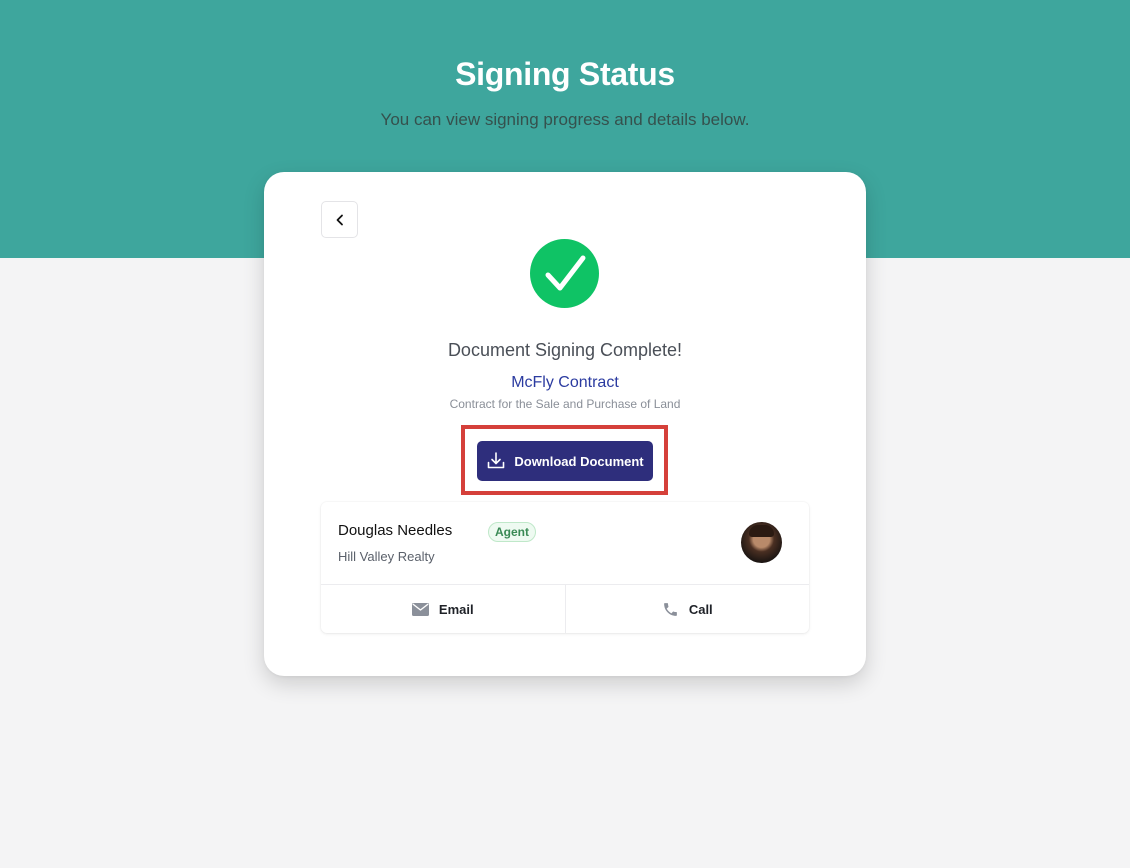 This screenshot has width=1130, height=868. I want to click on email-label: Email, so click(456, 609).